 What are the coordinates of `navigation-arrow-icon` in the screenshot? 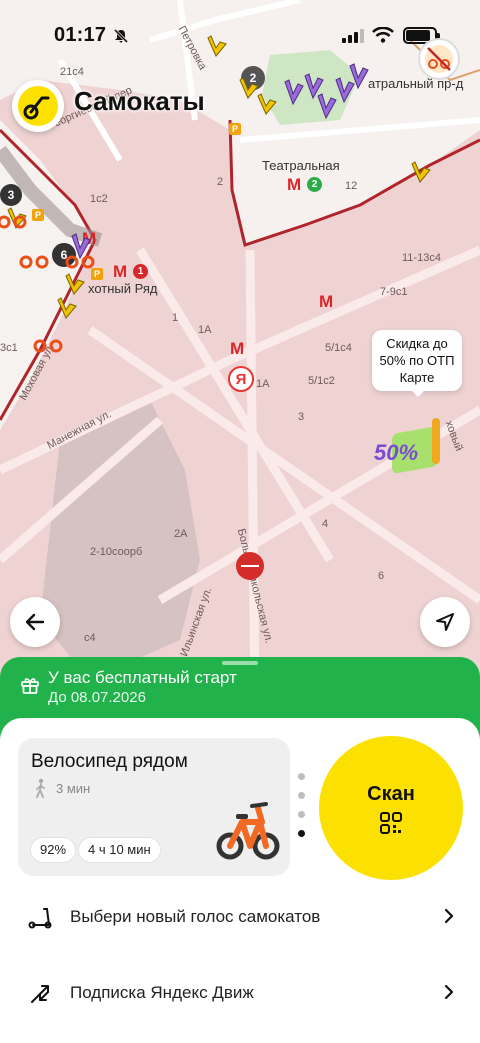 It's located at (445, 622).